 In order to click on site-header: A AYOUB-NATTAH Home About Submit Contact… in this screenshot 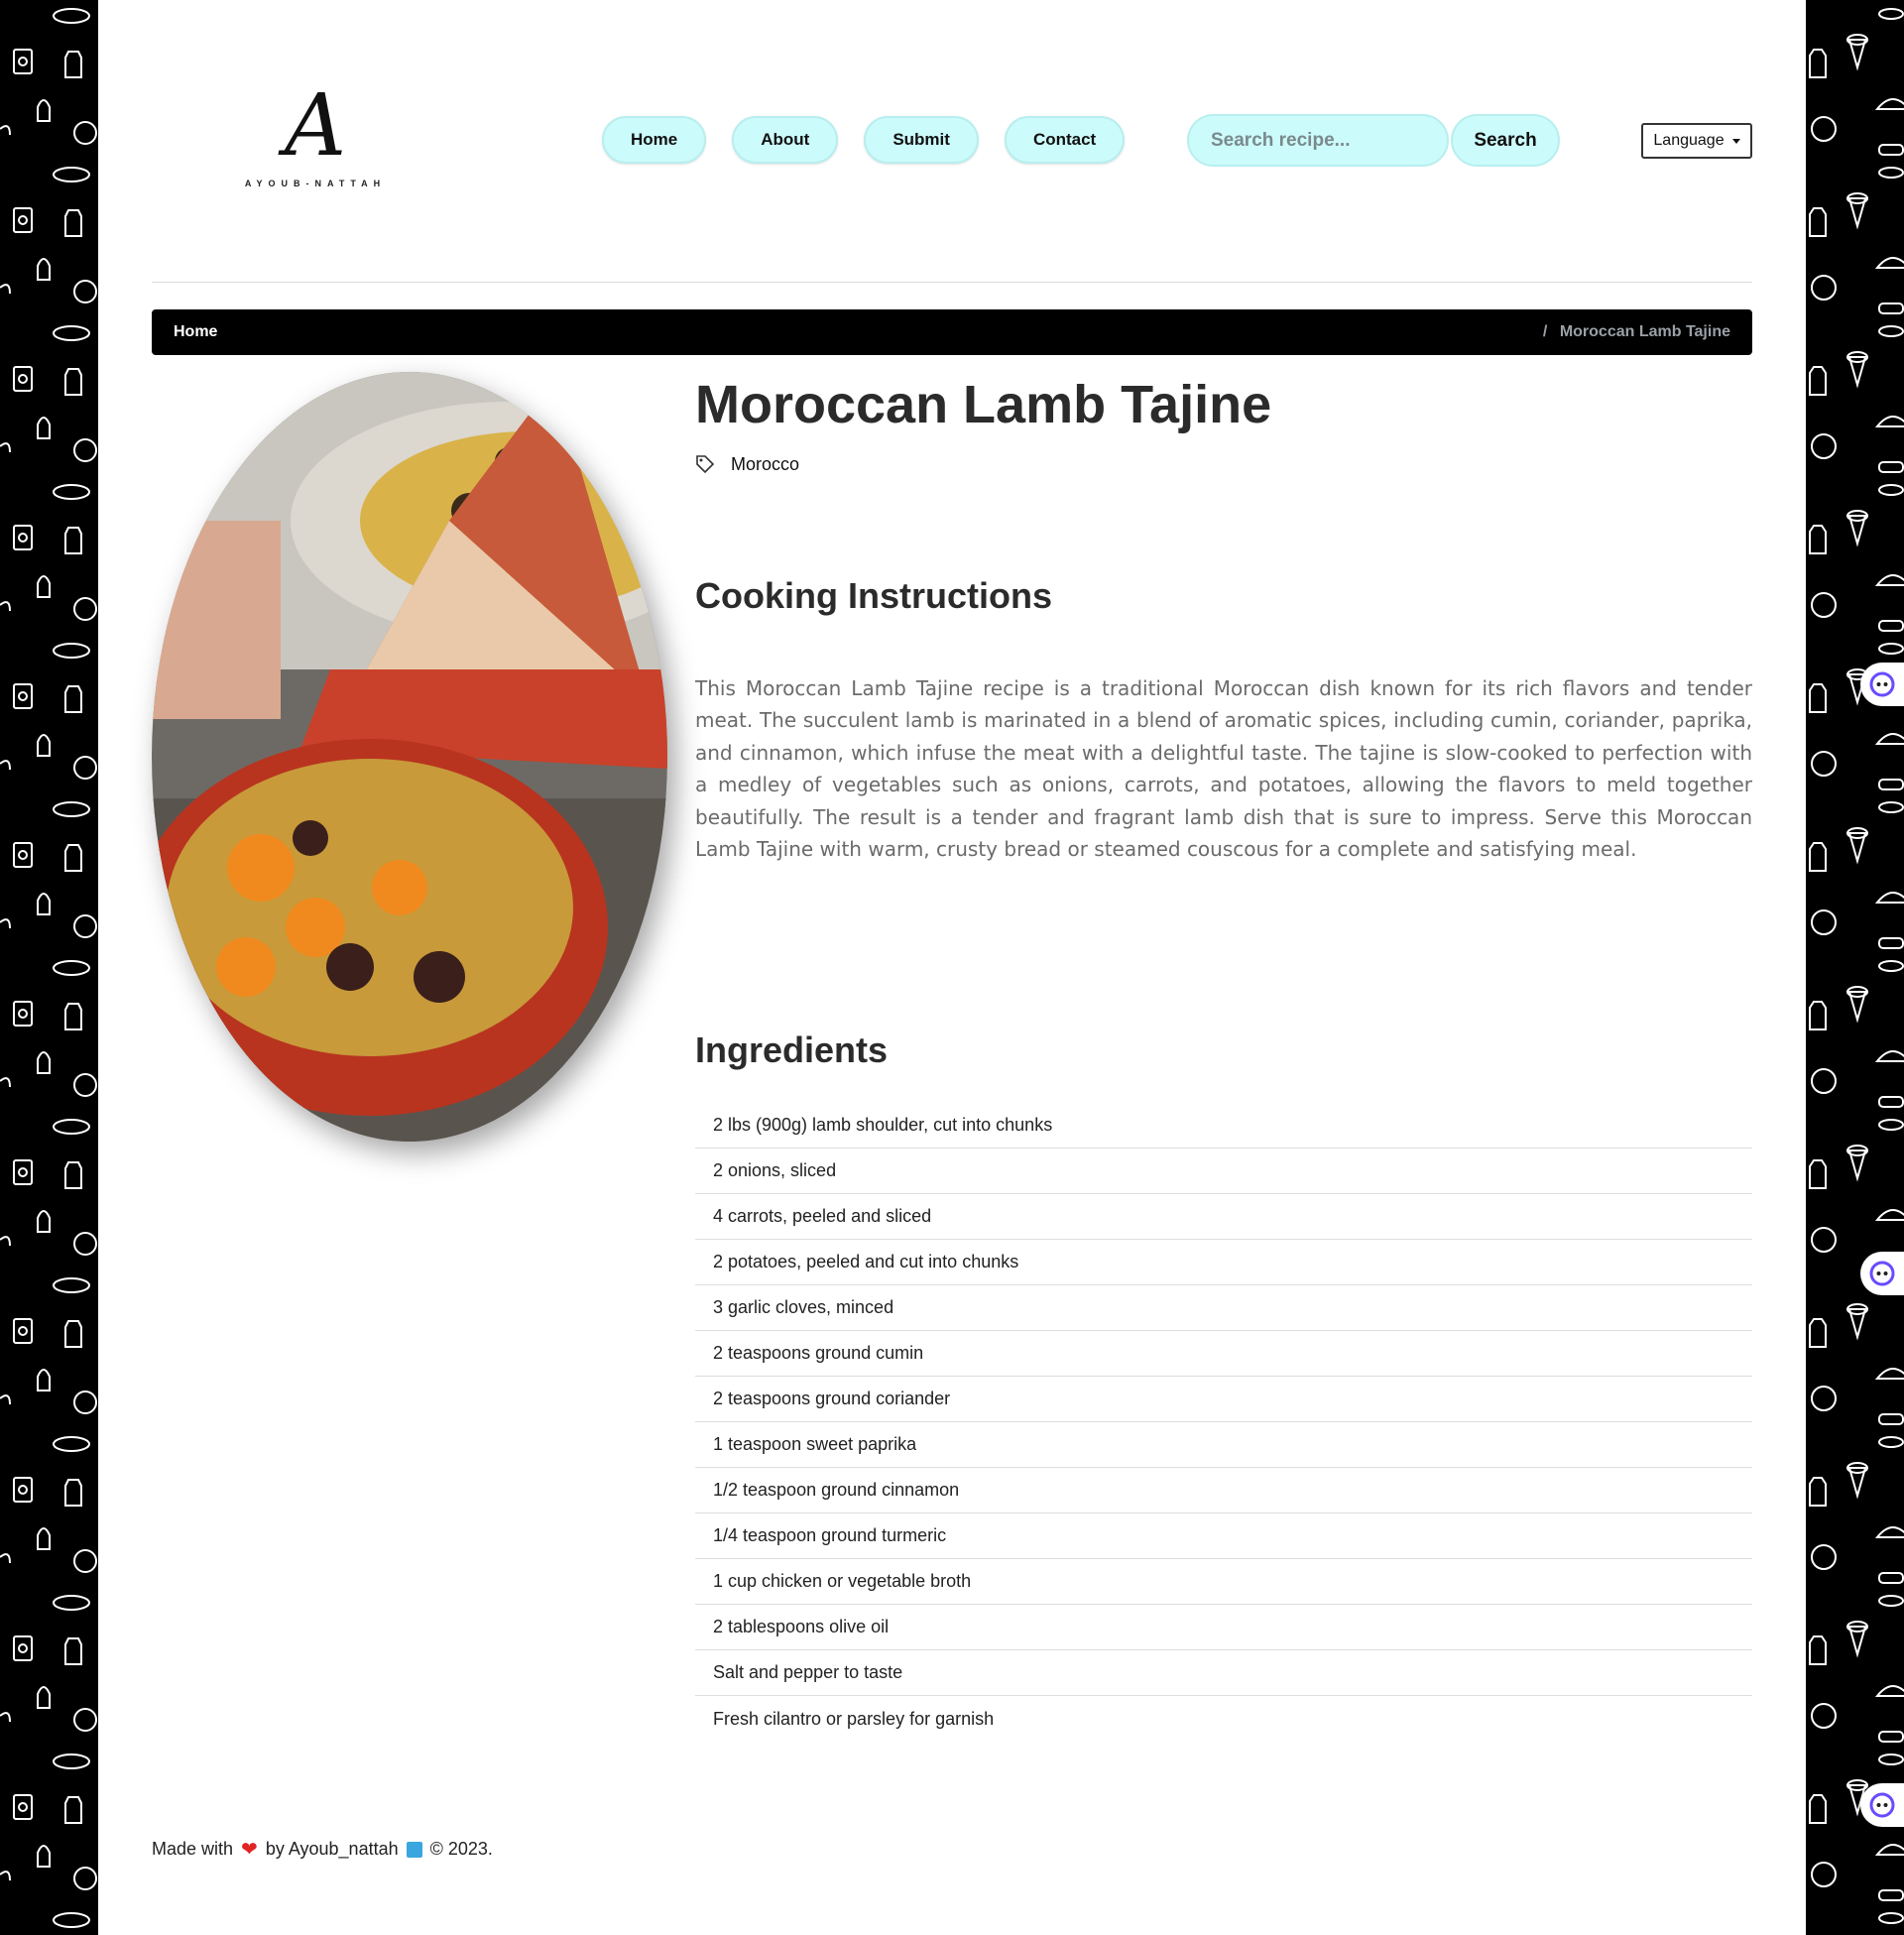, I will do `click(952, 141)`.